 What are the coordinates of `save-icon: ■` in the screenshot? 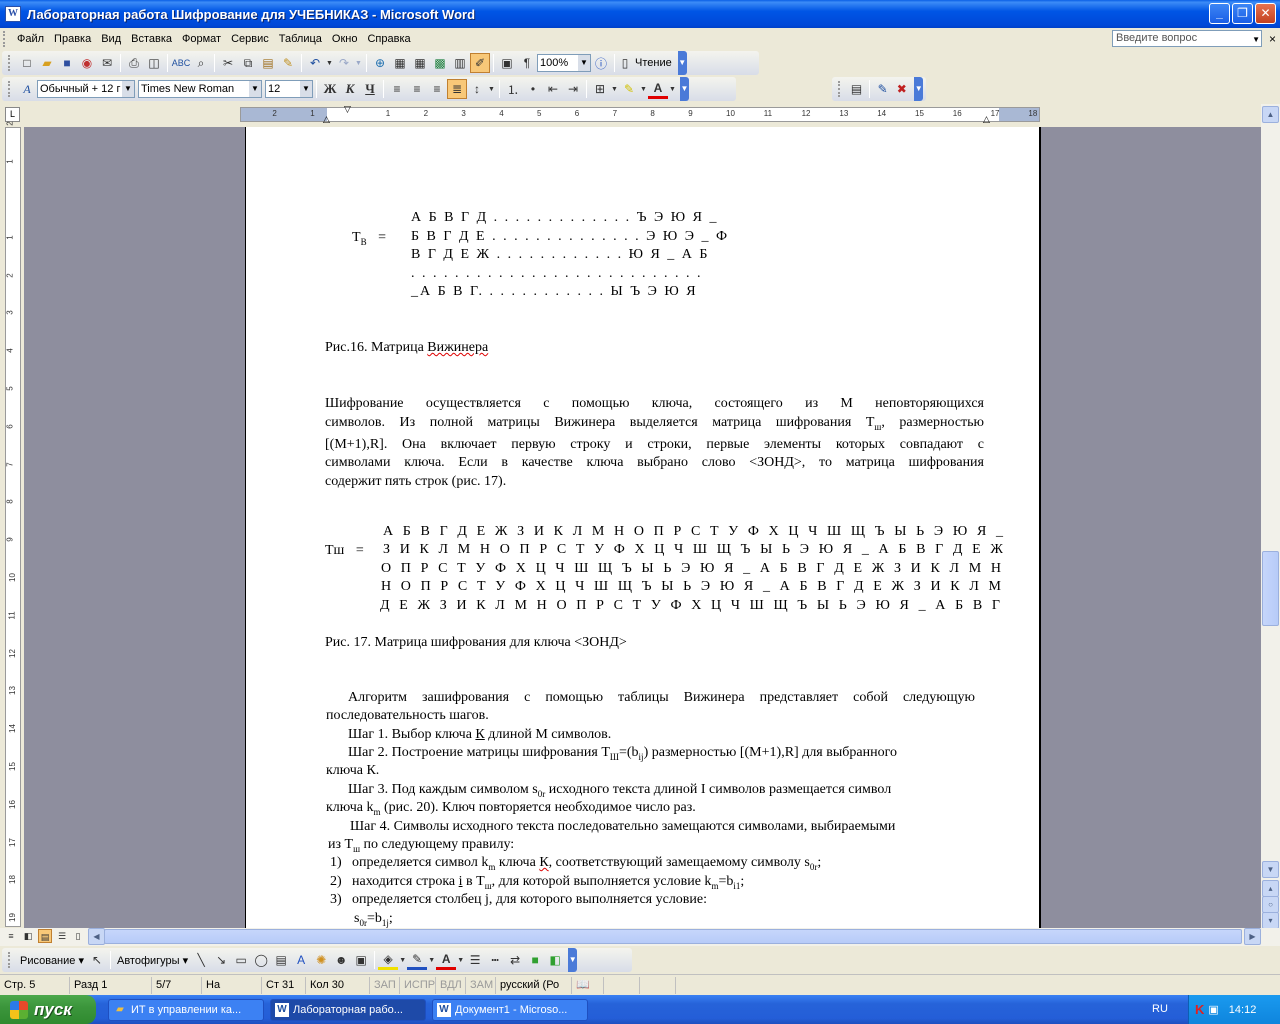 It's located at (67, 63).